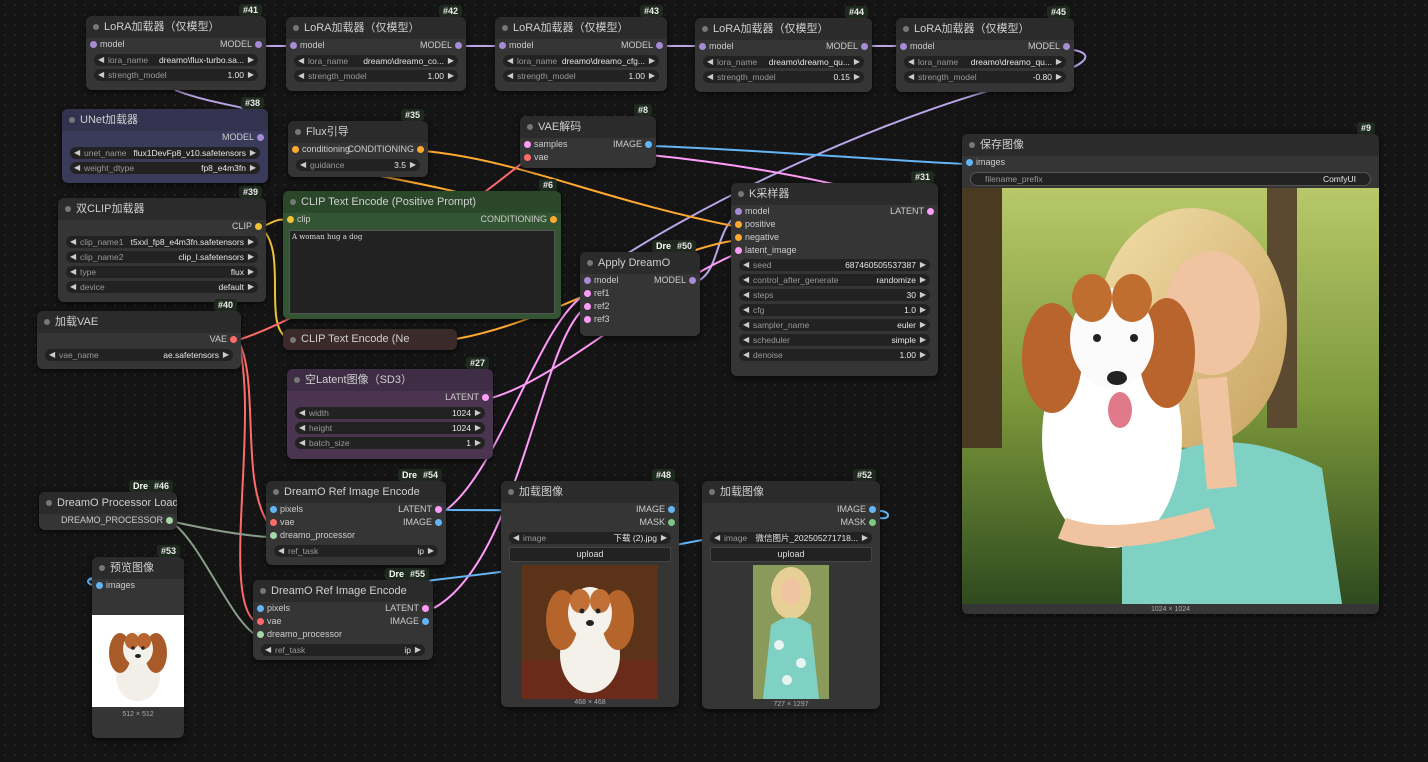 This screenshot has width=1428, height=762. What do you see at coordinates (99, 585) in the screenshot?
I see `images-input-port` at bounding box center [99, 585].